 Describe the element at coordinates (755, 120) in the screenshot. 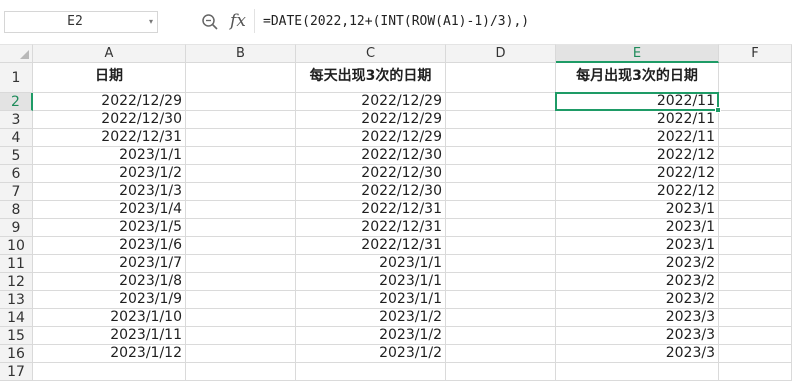

I see `cell-f3` at that location.